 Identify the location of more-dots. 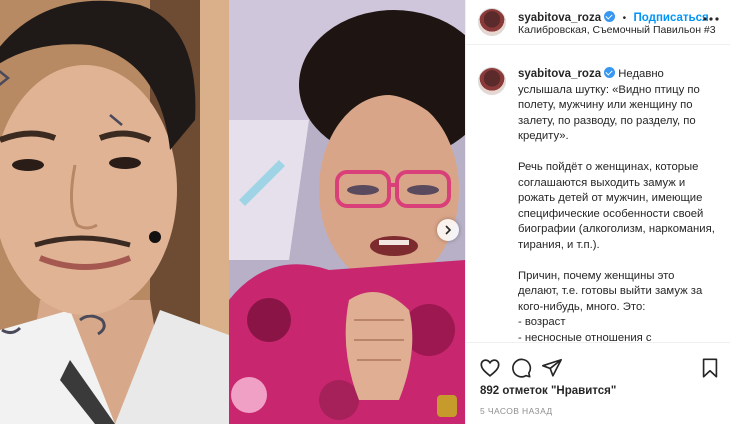
(711, 19).